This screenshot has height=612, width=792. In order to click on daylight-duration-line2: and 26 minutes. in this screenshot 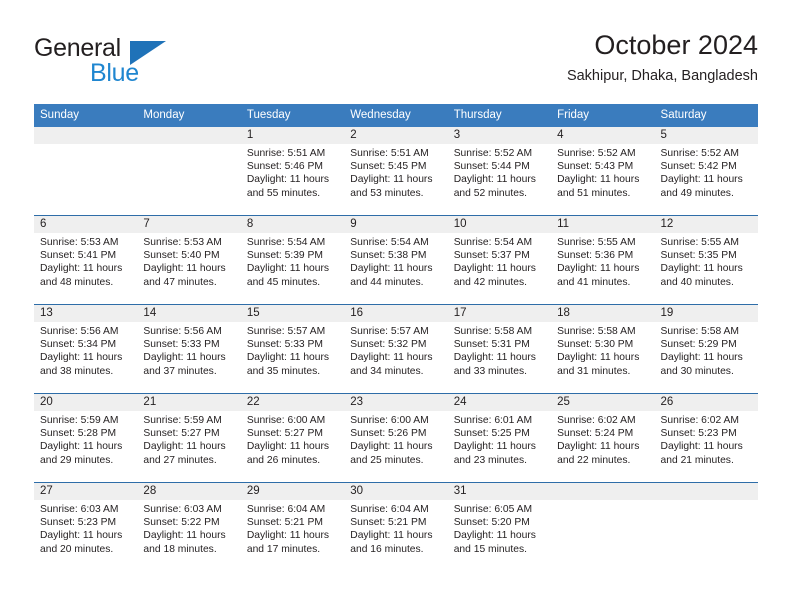, I will do `click(283, 460)`.